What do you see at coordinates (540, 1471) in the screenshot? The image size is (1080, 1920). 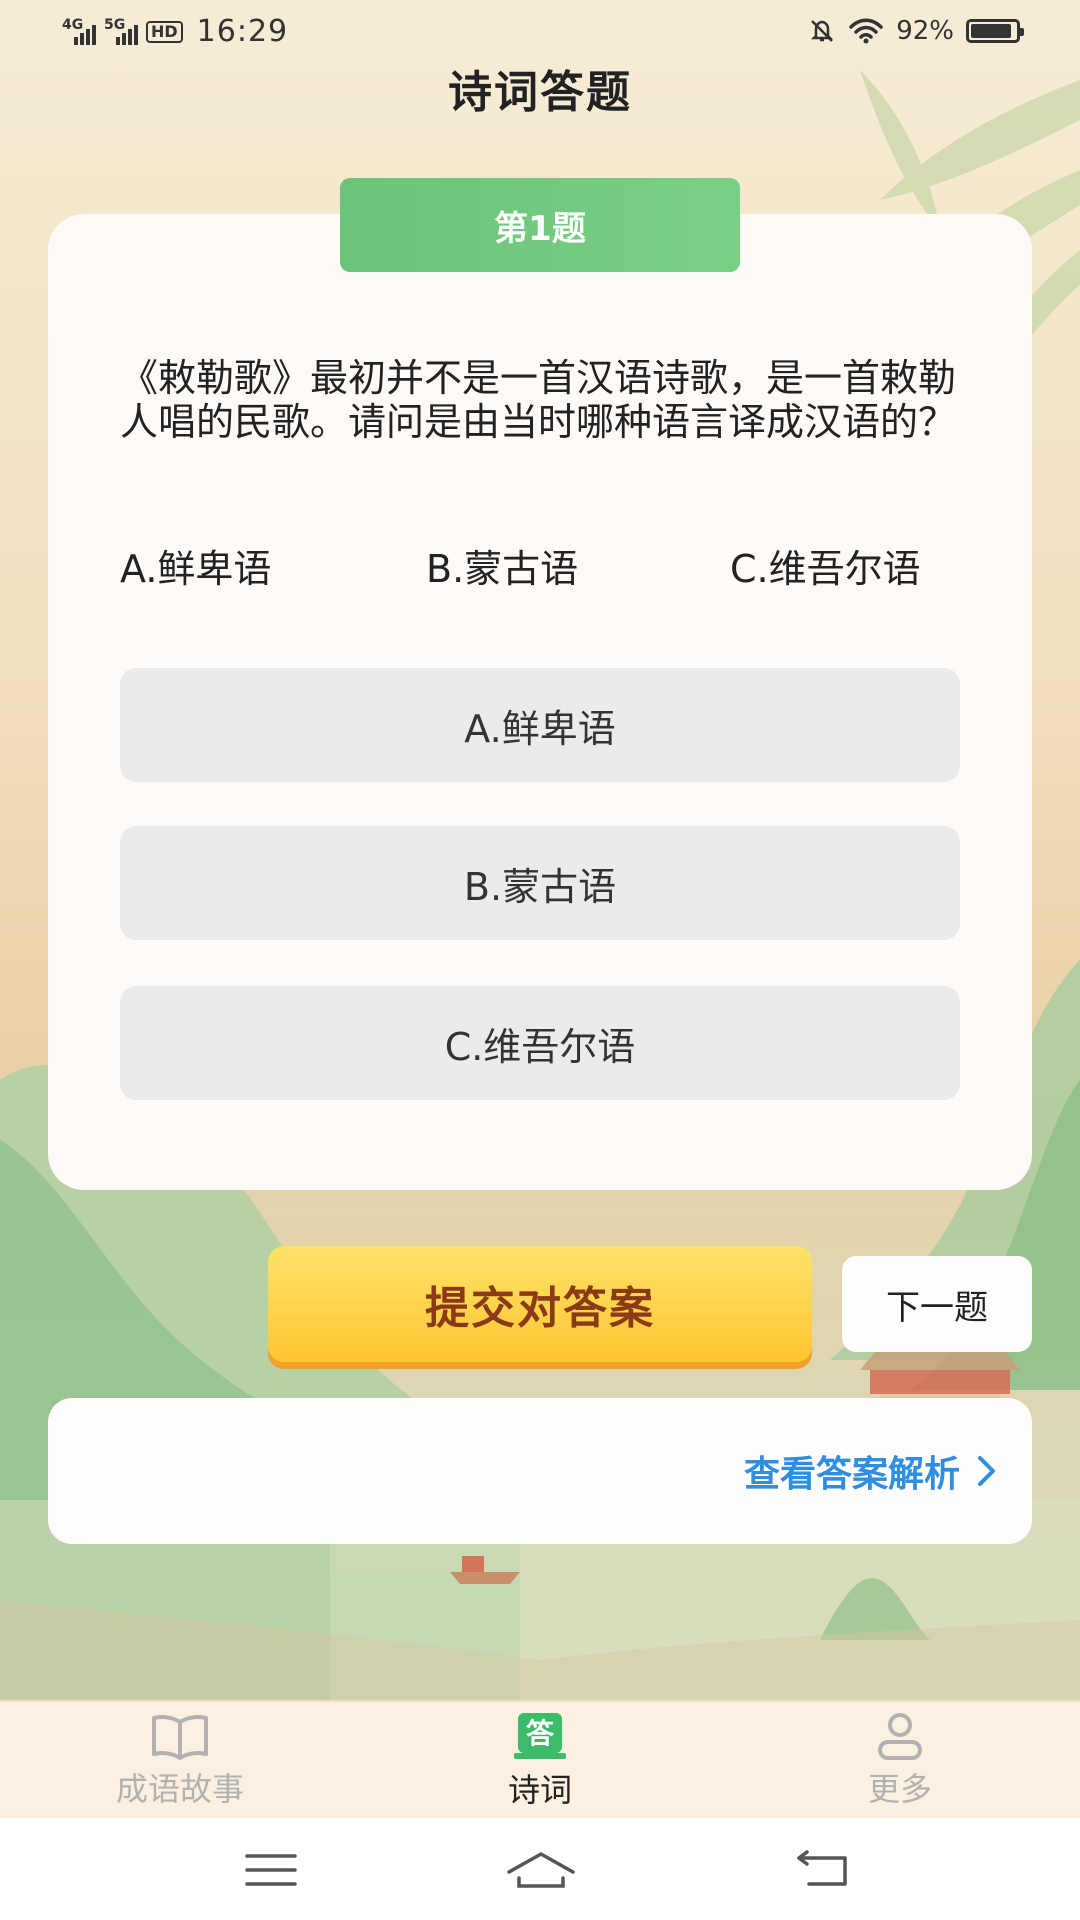 I see `answer-analysis-card: 查看答案解析` at bounding box center [540, 1471].